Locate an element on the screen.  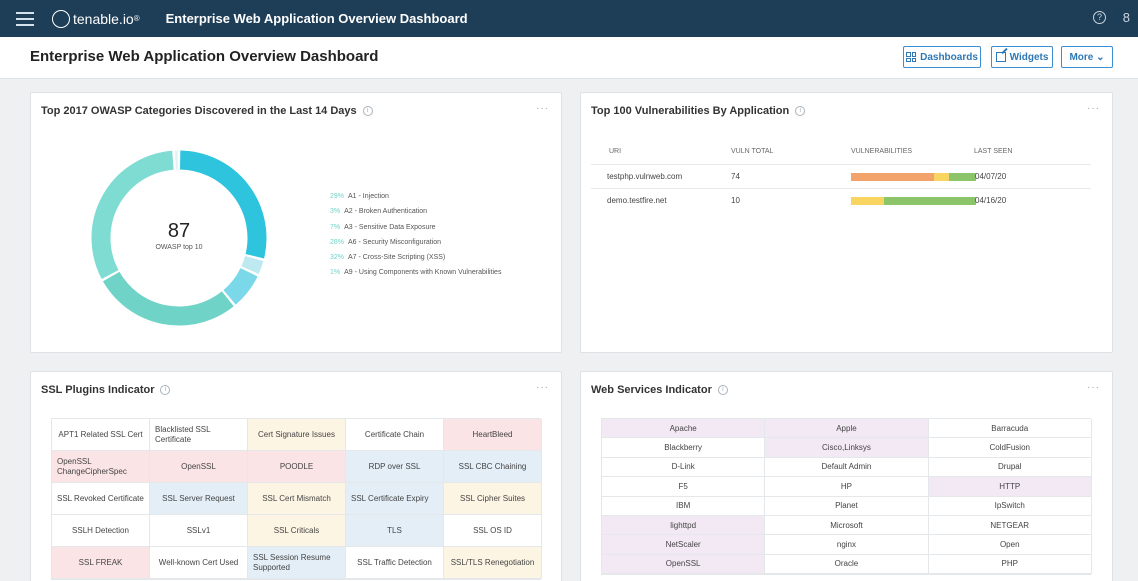
web-service-cell: Open is located at coordinates (1010, 545).